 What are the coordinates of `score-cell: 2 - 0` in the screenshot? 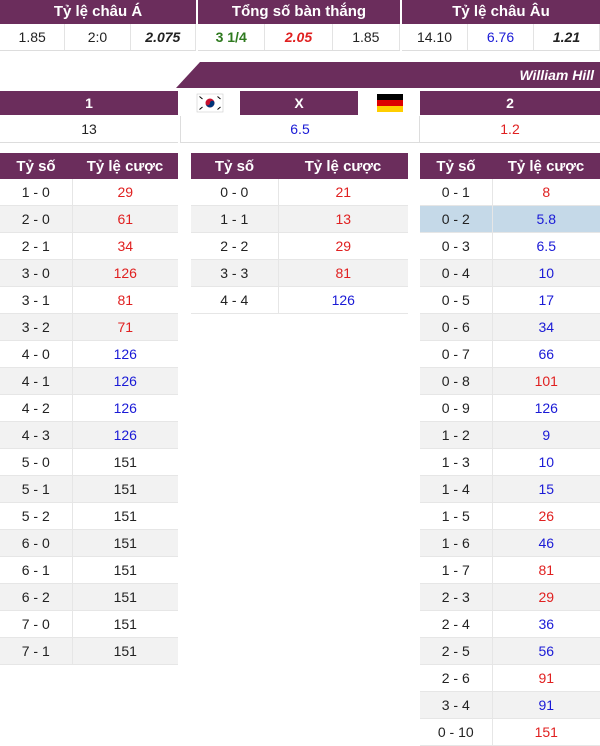 It's located at (36, 219).